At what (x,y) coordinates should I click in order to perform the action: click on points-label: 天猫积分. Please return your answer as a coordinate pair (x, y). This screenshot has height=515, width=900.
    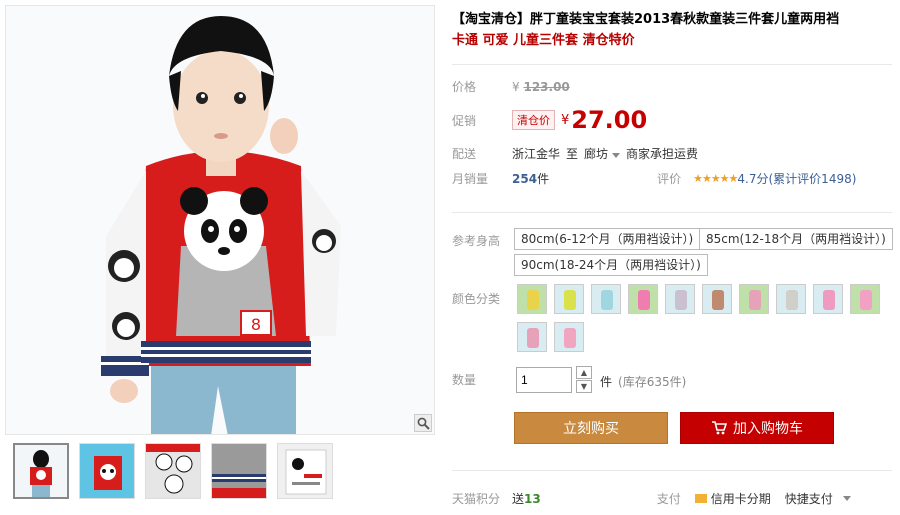
    Looking at the image, I should click on (476, 499).